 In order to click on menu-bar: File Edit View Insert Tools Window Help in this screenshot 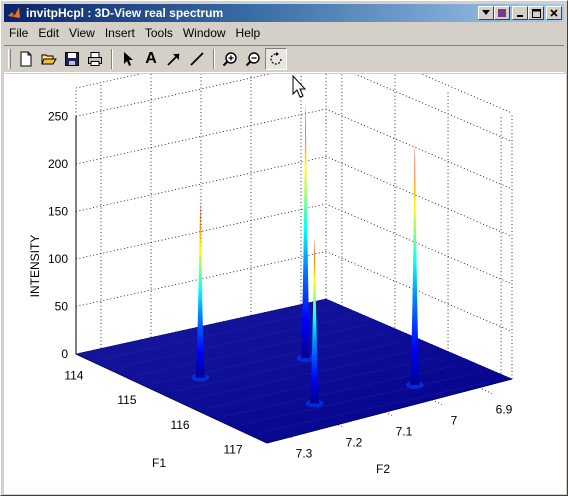, I will do `click(134, 33)`.